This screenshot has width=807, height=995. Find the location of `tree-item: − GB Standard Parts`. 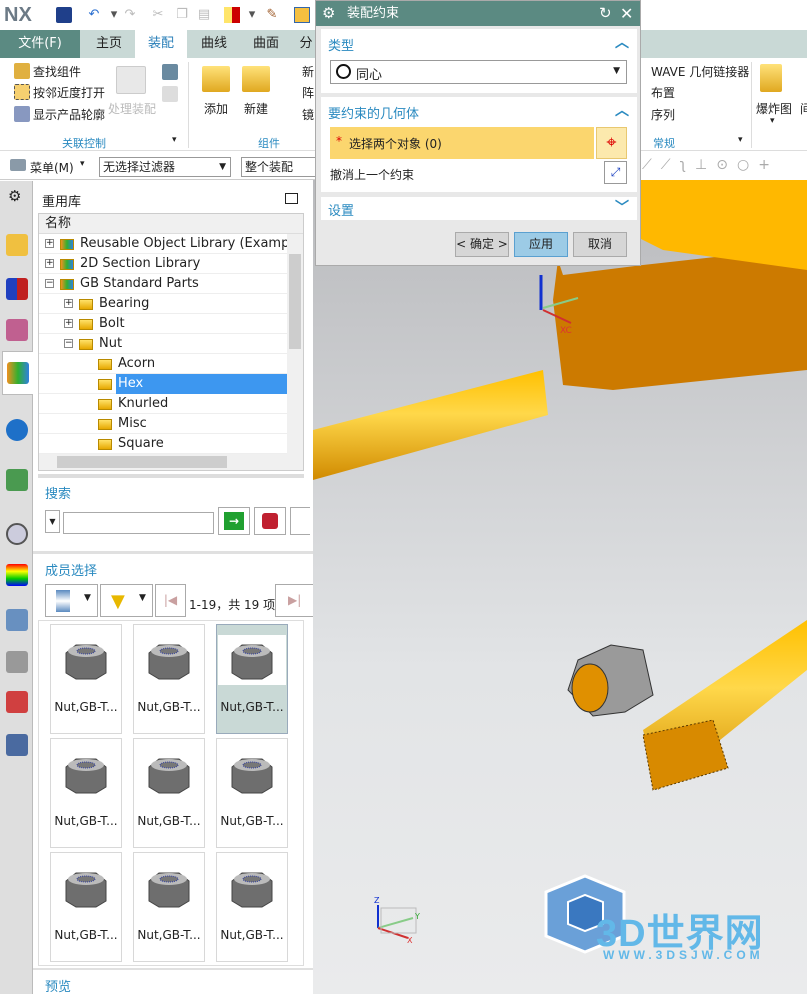

tree-item: − GB Standard Parts is located at coordinates (163, 284).